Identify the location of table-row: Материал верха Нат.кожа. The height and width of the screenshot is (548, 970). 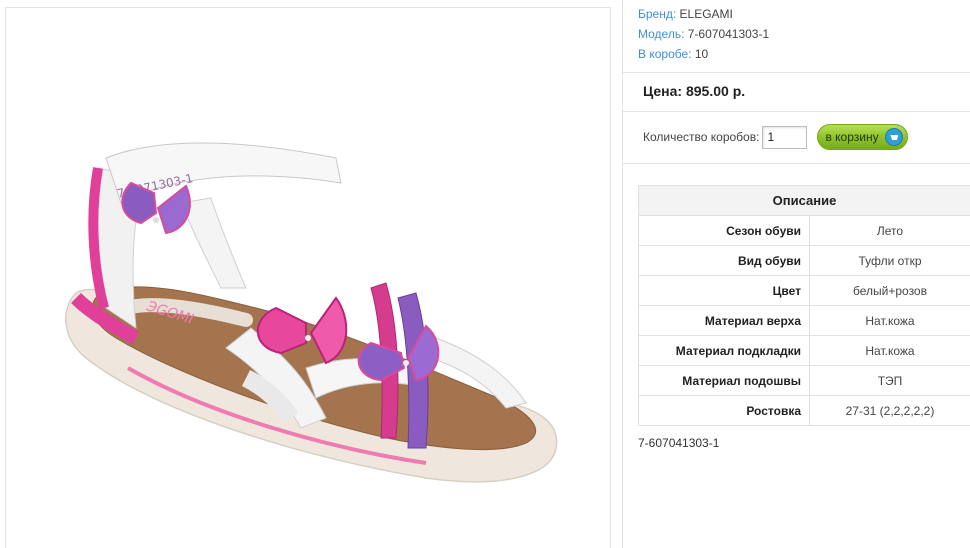
(804, 320).